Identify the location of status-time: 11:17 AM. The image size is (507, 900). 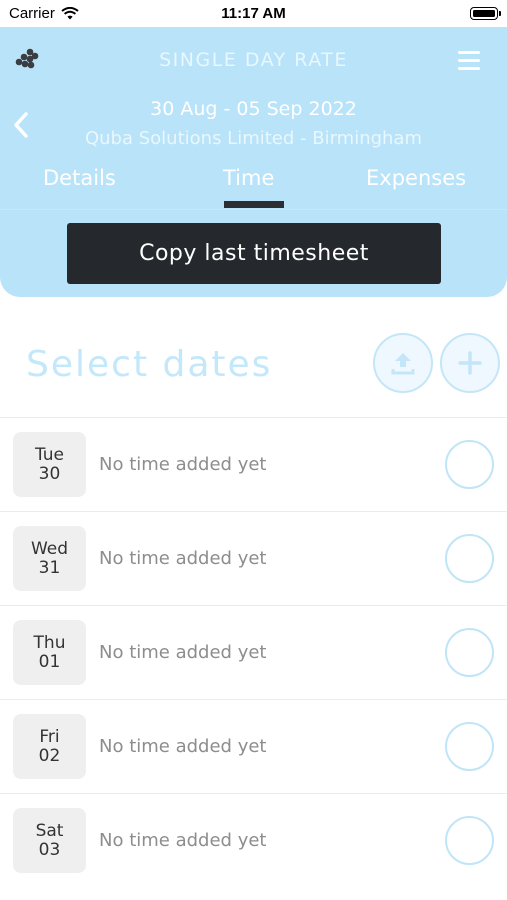
(253, 13).